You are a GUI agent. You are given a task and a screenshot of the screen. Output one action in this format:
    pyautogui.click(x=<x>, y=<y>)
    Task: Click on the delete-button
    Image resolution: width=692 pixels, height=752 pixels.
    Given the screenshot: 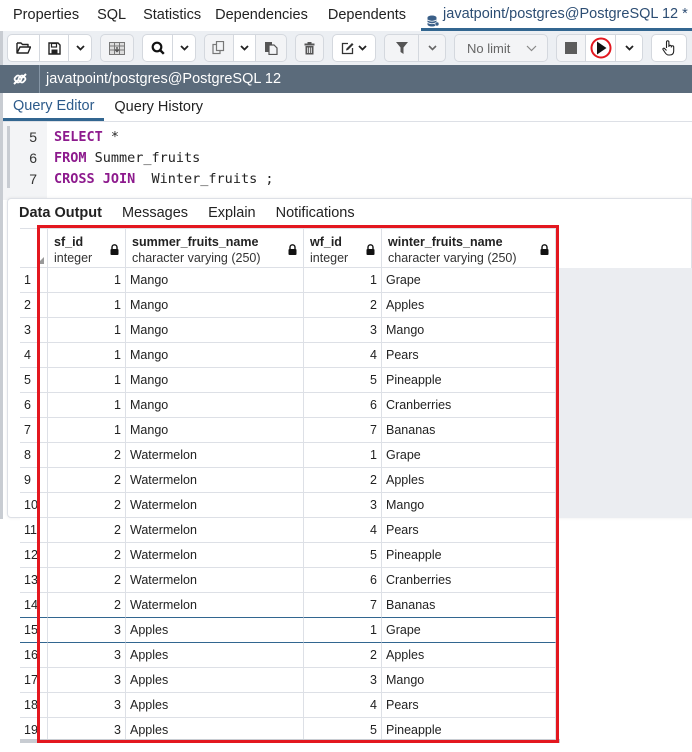 What is the action you would take?
    pyautogui.click(x=309, y=48)
    